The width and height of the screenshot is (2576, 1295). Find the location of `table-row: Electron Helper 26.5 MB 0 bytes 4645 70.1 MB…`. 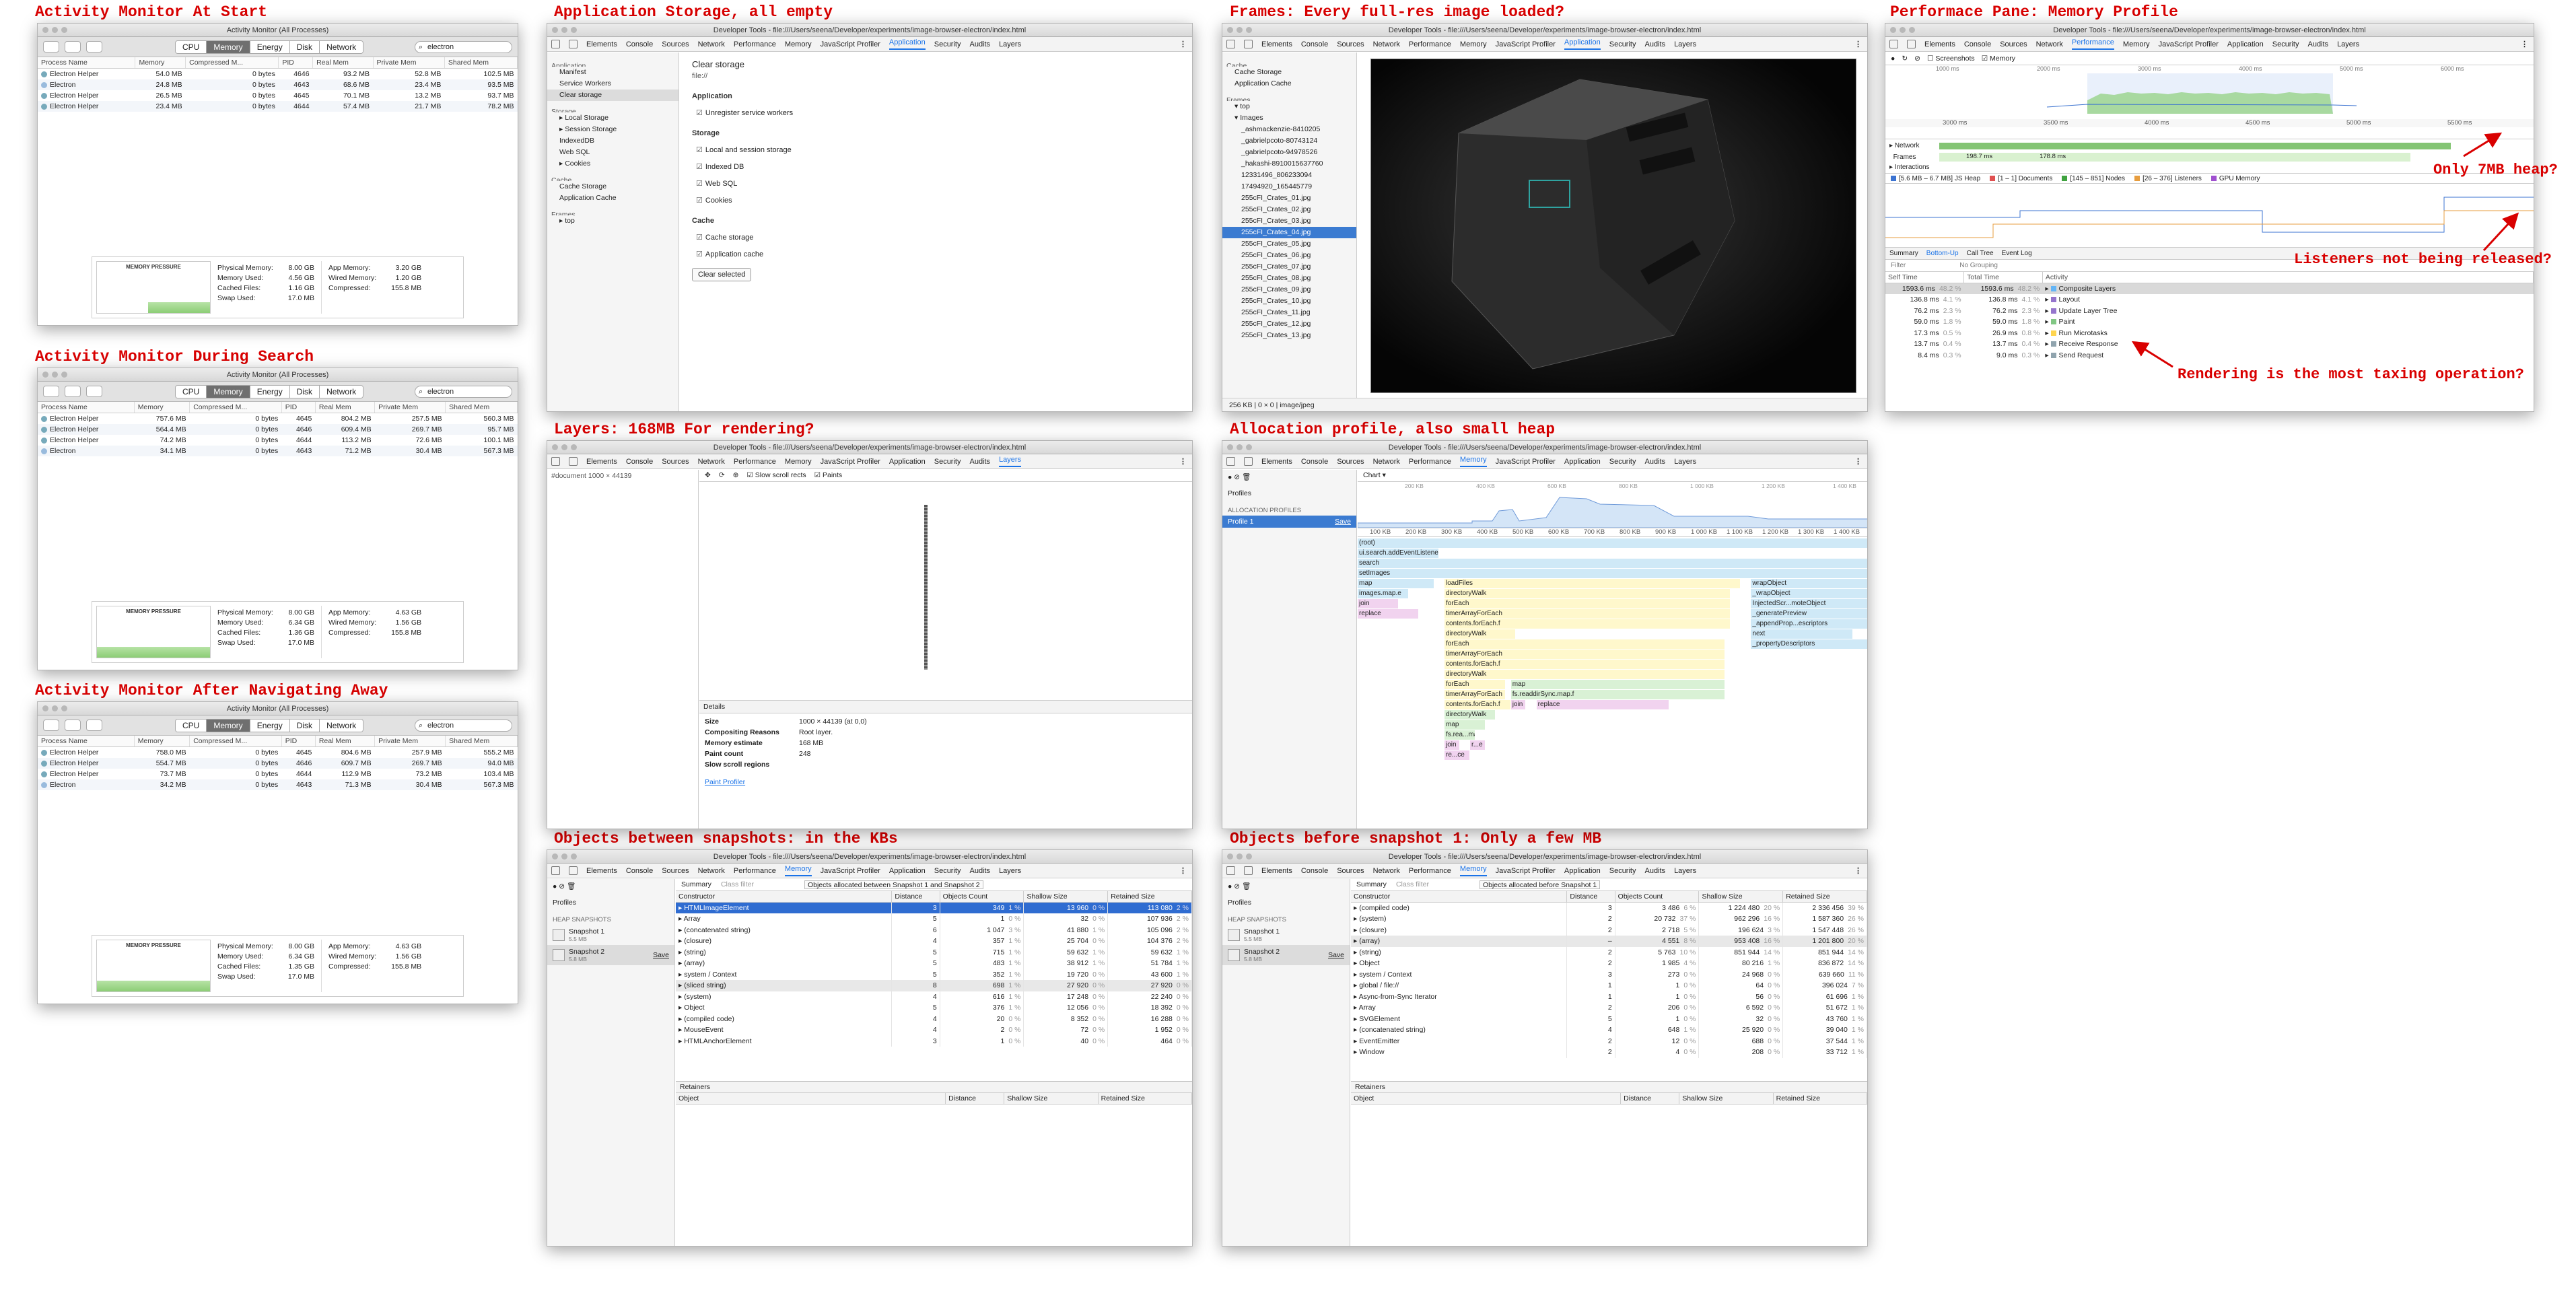

table-row: Electron Helper 26.5 MB 0 bytes 4645 70.1 MB… is located at coordinates (278, 96).